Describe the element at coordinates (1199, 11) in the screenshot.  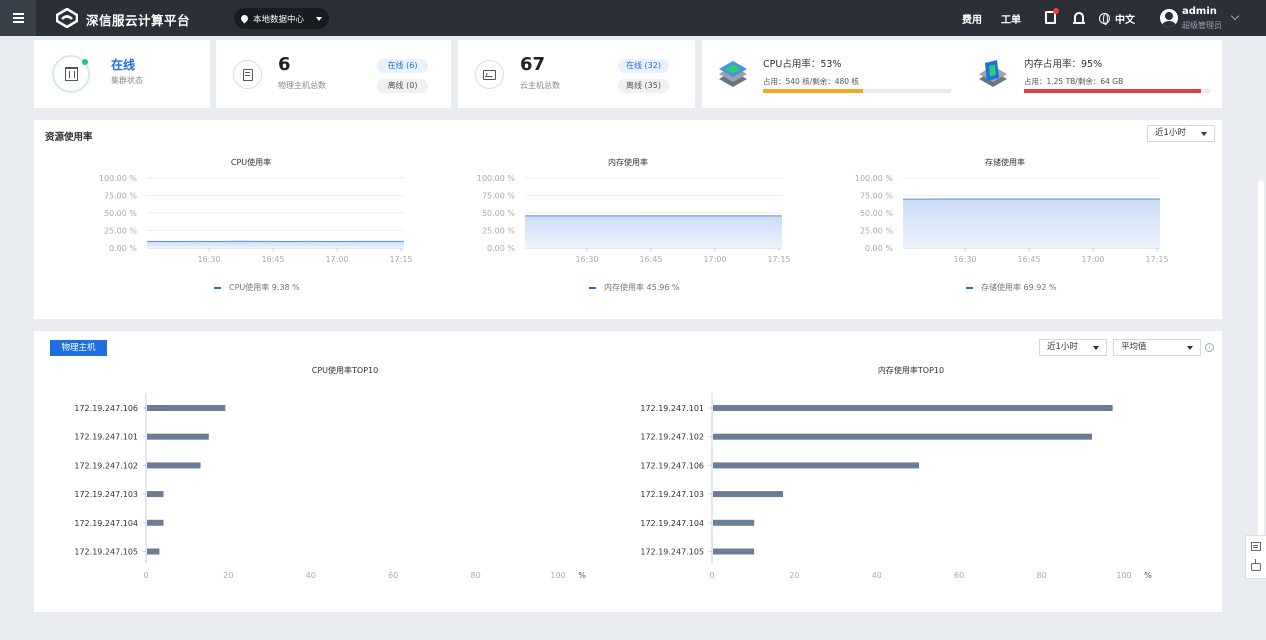
I see `user-name: admin` at that location.